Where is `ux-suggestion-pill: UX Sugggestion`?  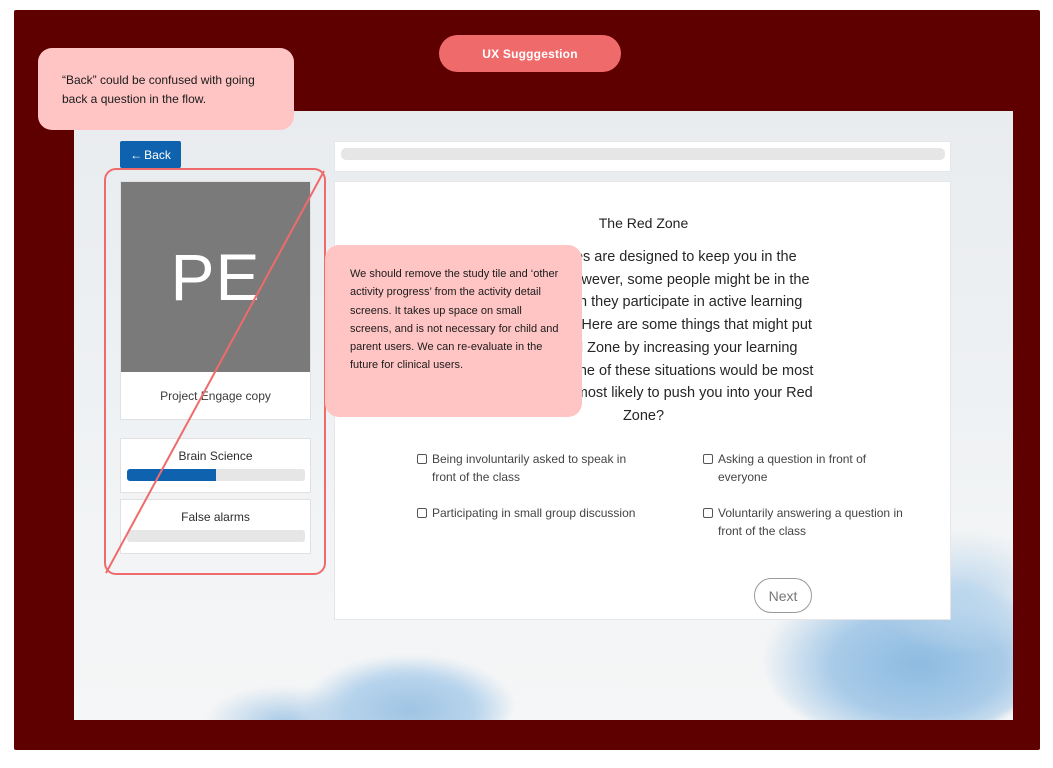
ux-suggestion-pill: UX Sugggestion is located at coordinates (530, 53).